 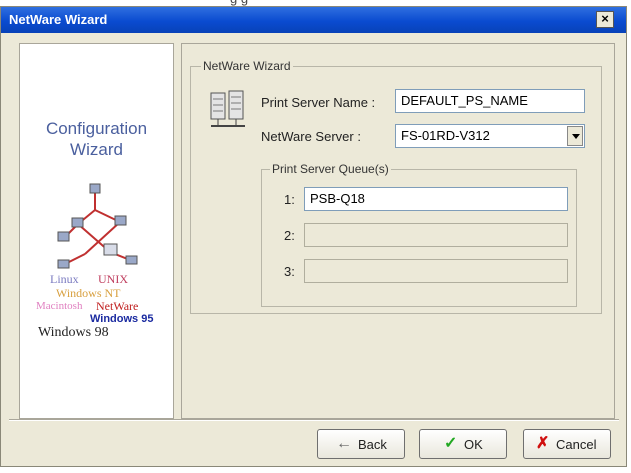 What do you see at coordinates (289, 199) in the screenshot?
I see `queue-1-label: 1:` at bounding box center [289, 199].